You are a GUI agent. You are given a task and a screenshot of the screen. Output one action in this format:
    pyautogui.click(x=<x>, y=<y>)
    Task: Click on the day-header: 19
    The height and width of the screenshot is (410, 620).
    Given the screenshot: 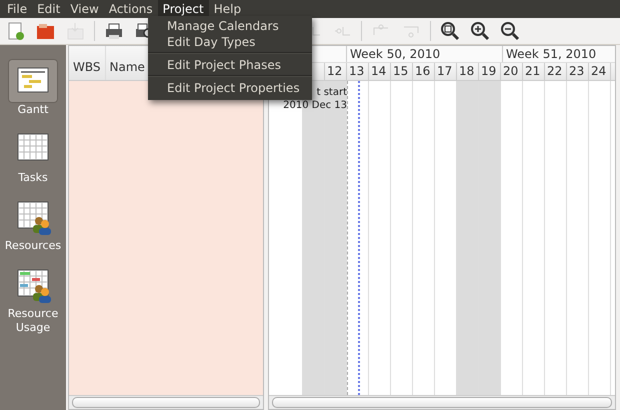 What is the action you would take?
    pyautogui.click(x=490, y=71)
    